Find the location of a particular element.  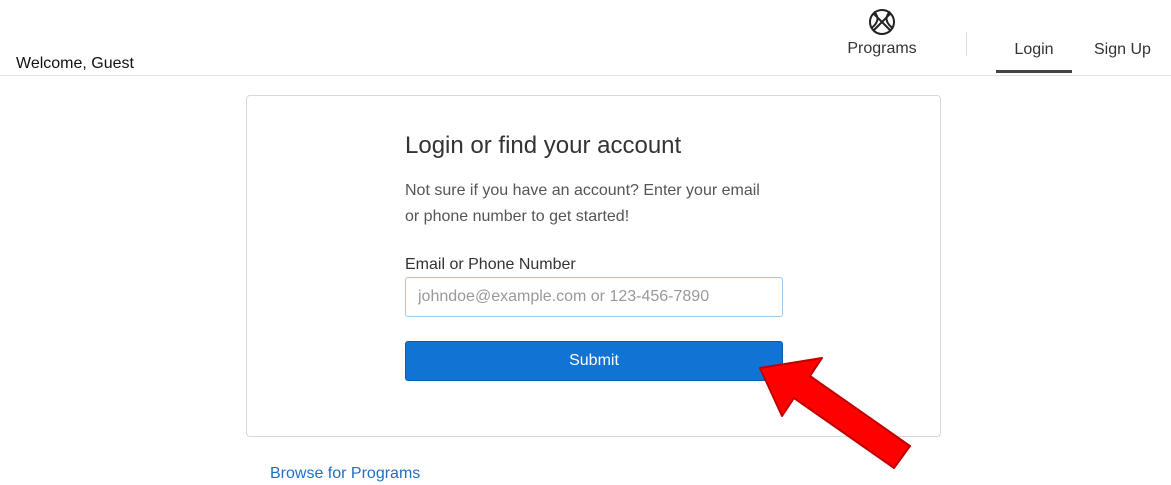

nav-divider is located at coordinates (966, 44).